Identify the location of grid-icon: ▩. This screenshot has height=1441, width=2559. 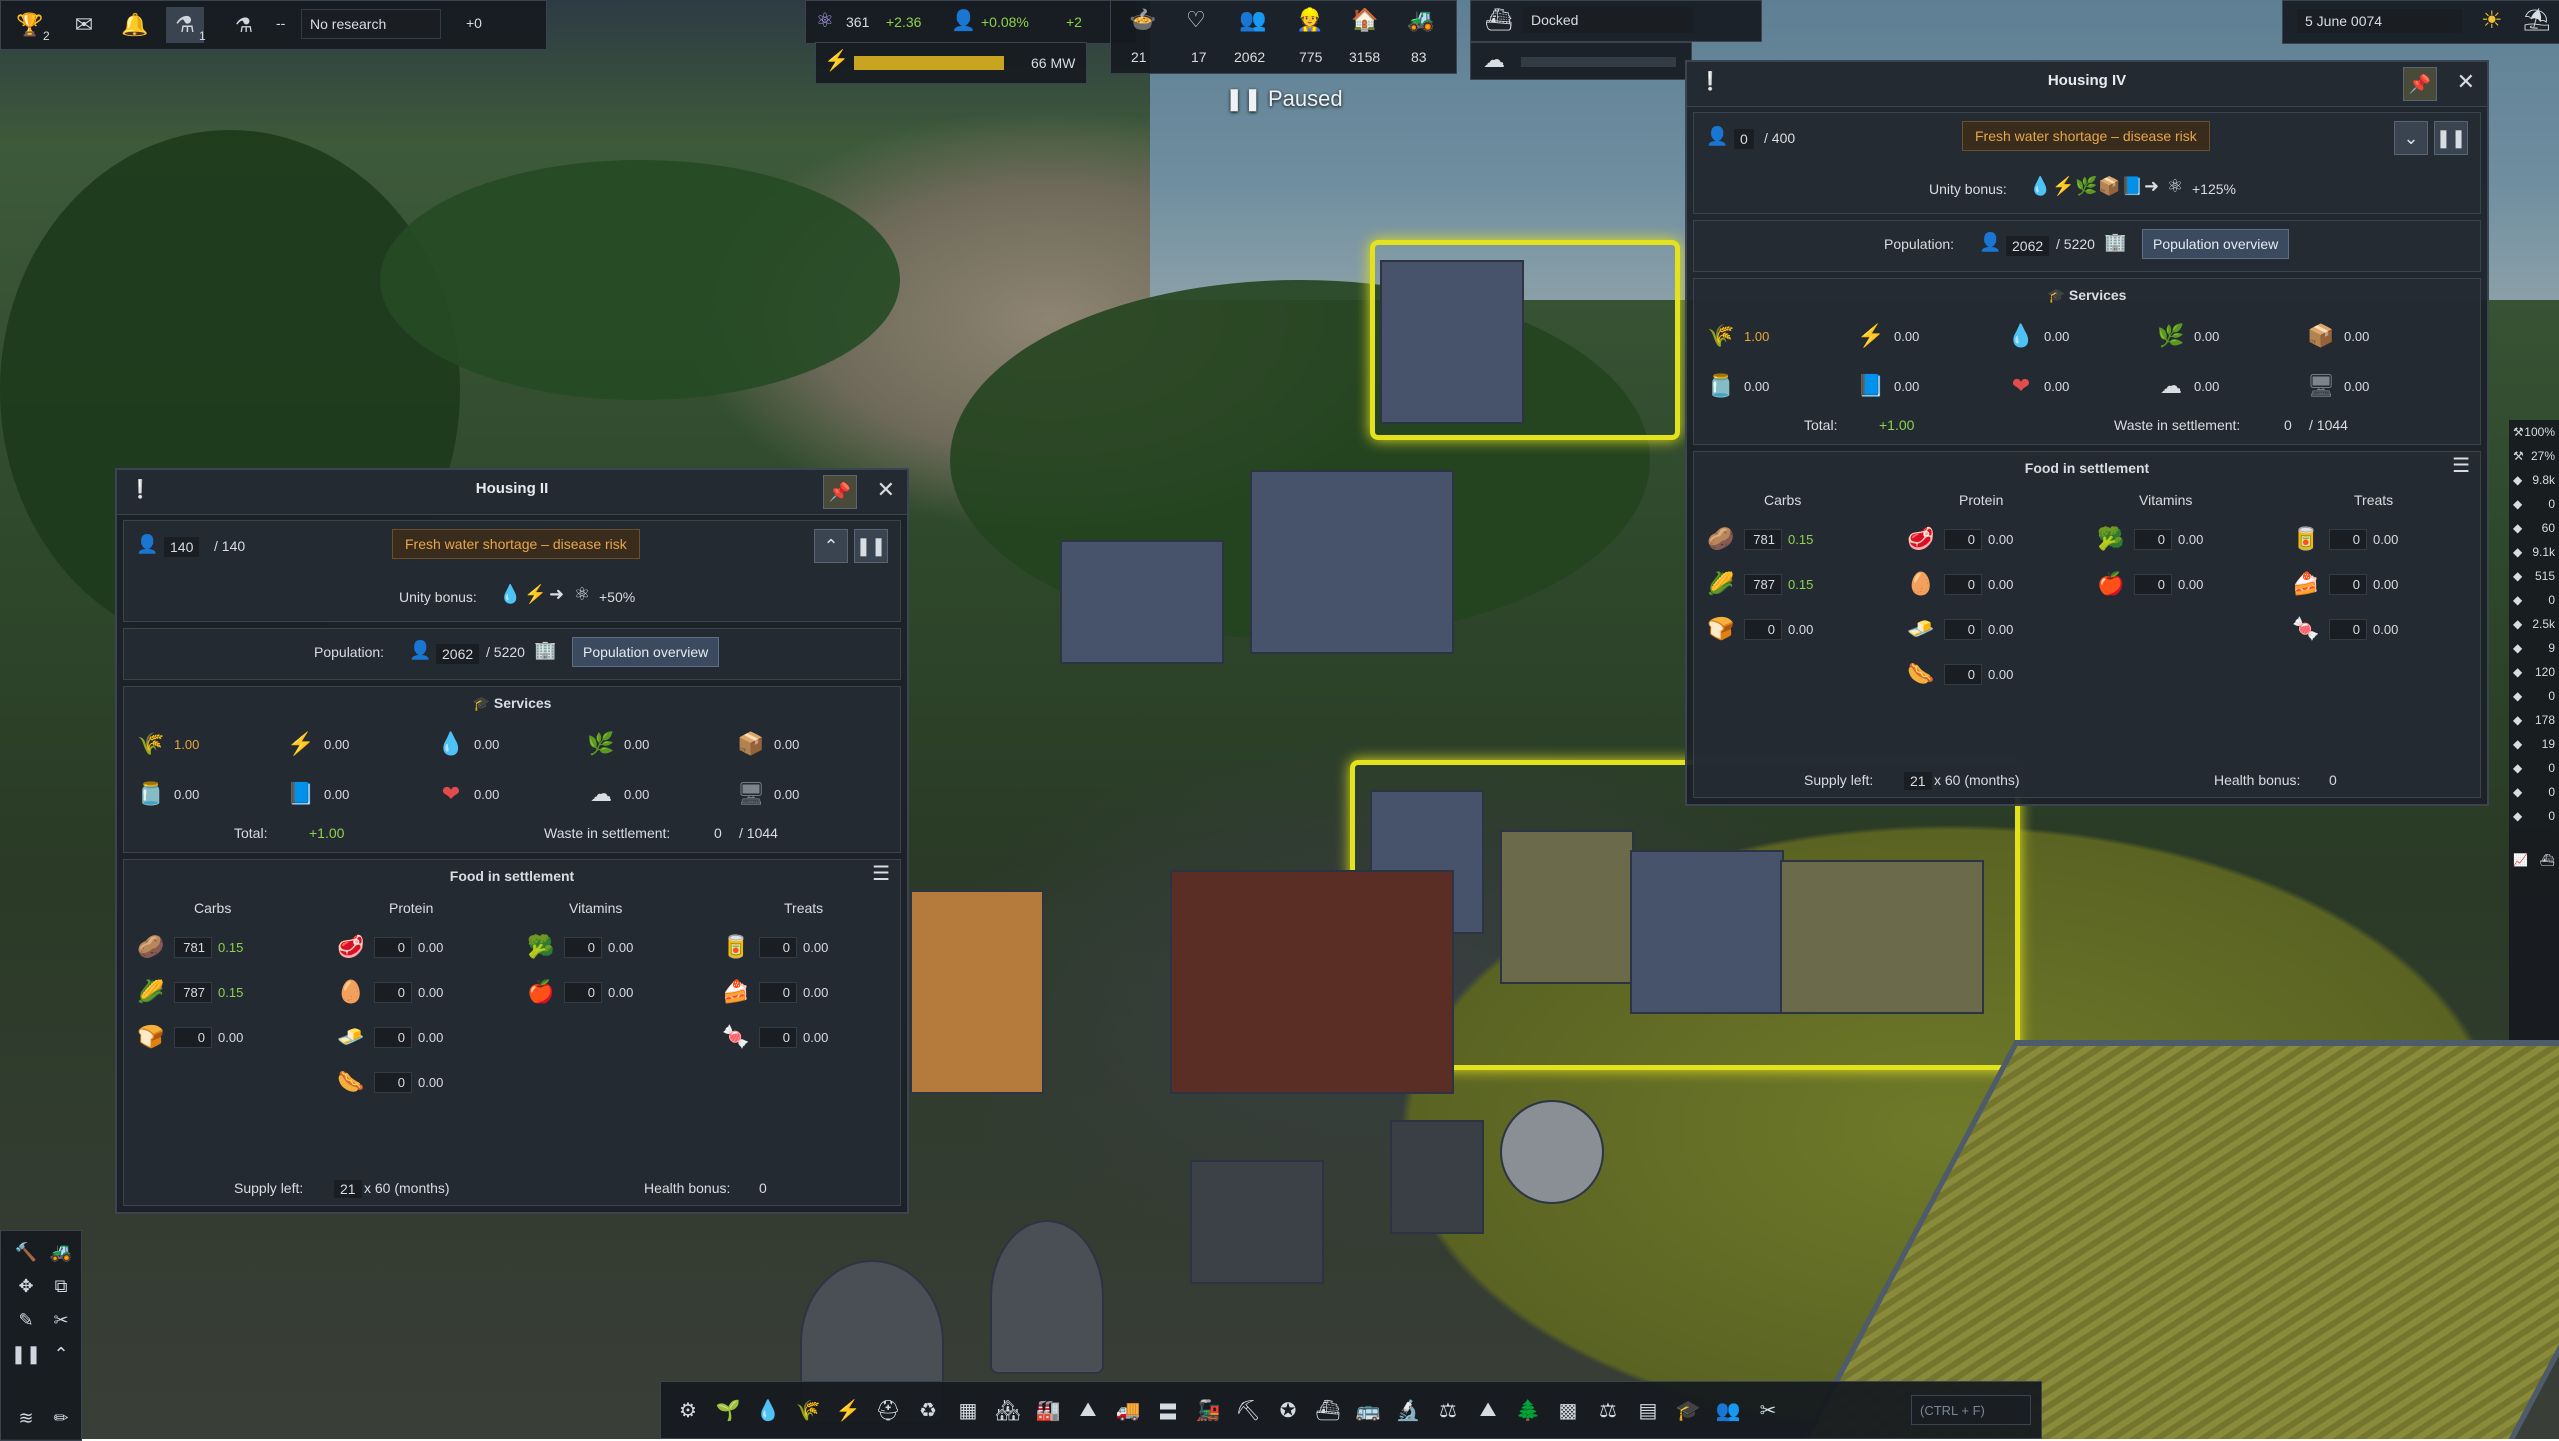
(1568, 1410).